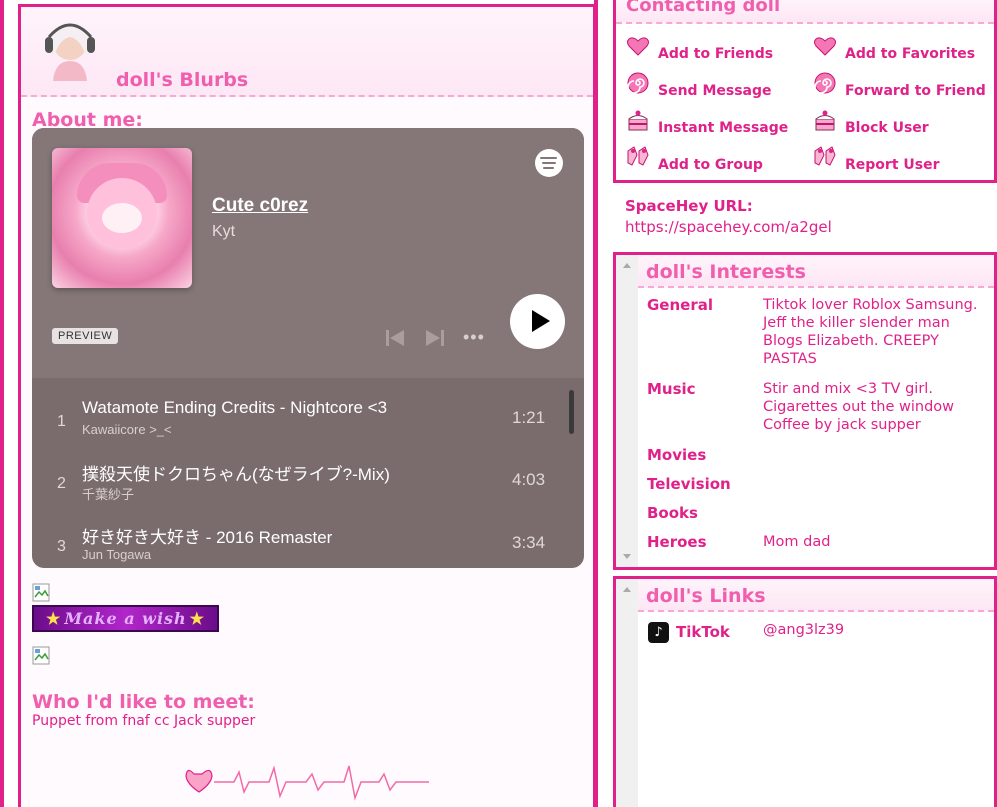 The image size is (997, 807). Describe the element at coordinates (723, 128) in the screenshot. I see `action-label: Instant Message` at that location.